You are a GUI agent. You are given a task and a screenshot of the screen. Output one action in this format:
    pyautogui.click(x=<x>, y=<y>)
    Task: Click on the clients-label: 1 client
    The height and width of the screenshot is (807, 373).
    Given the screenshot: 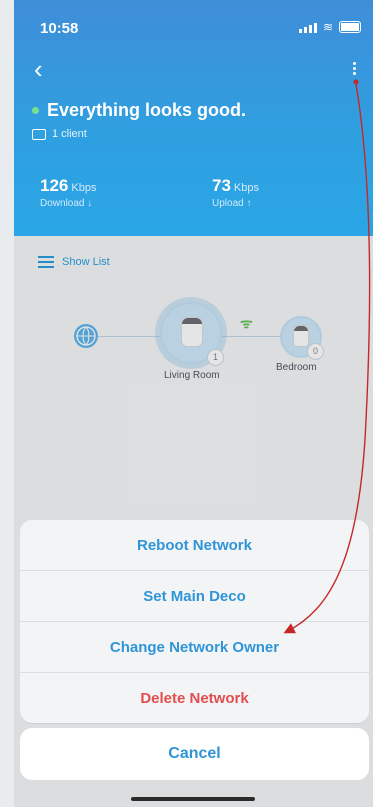 What is the action you would take?
    pyautogui.click(x=69, y=134)
    